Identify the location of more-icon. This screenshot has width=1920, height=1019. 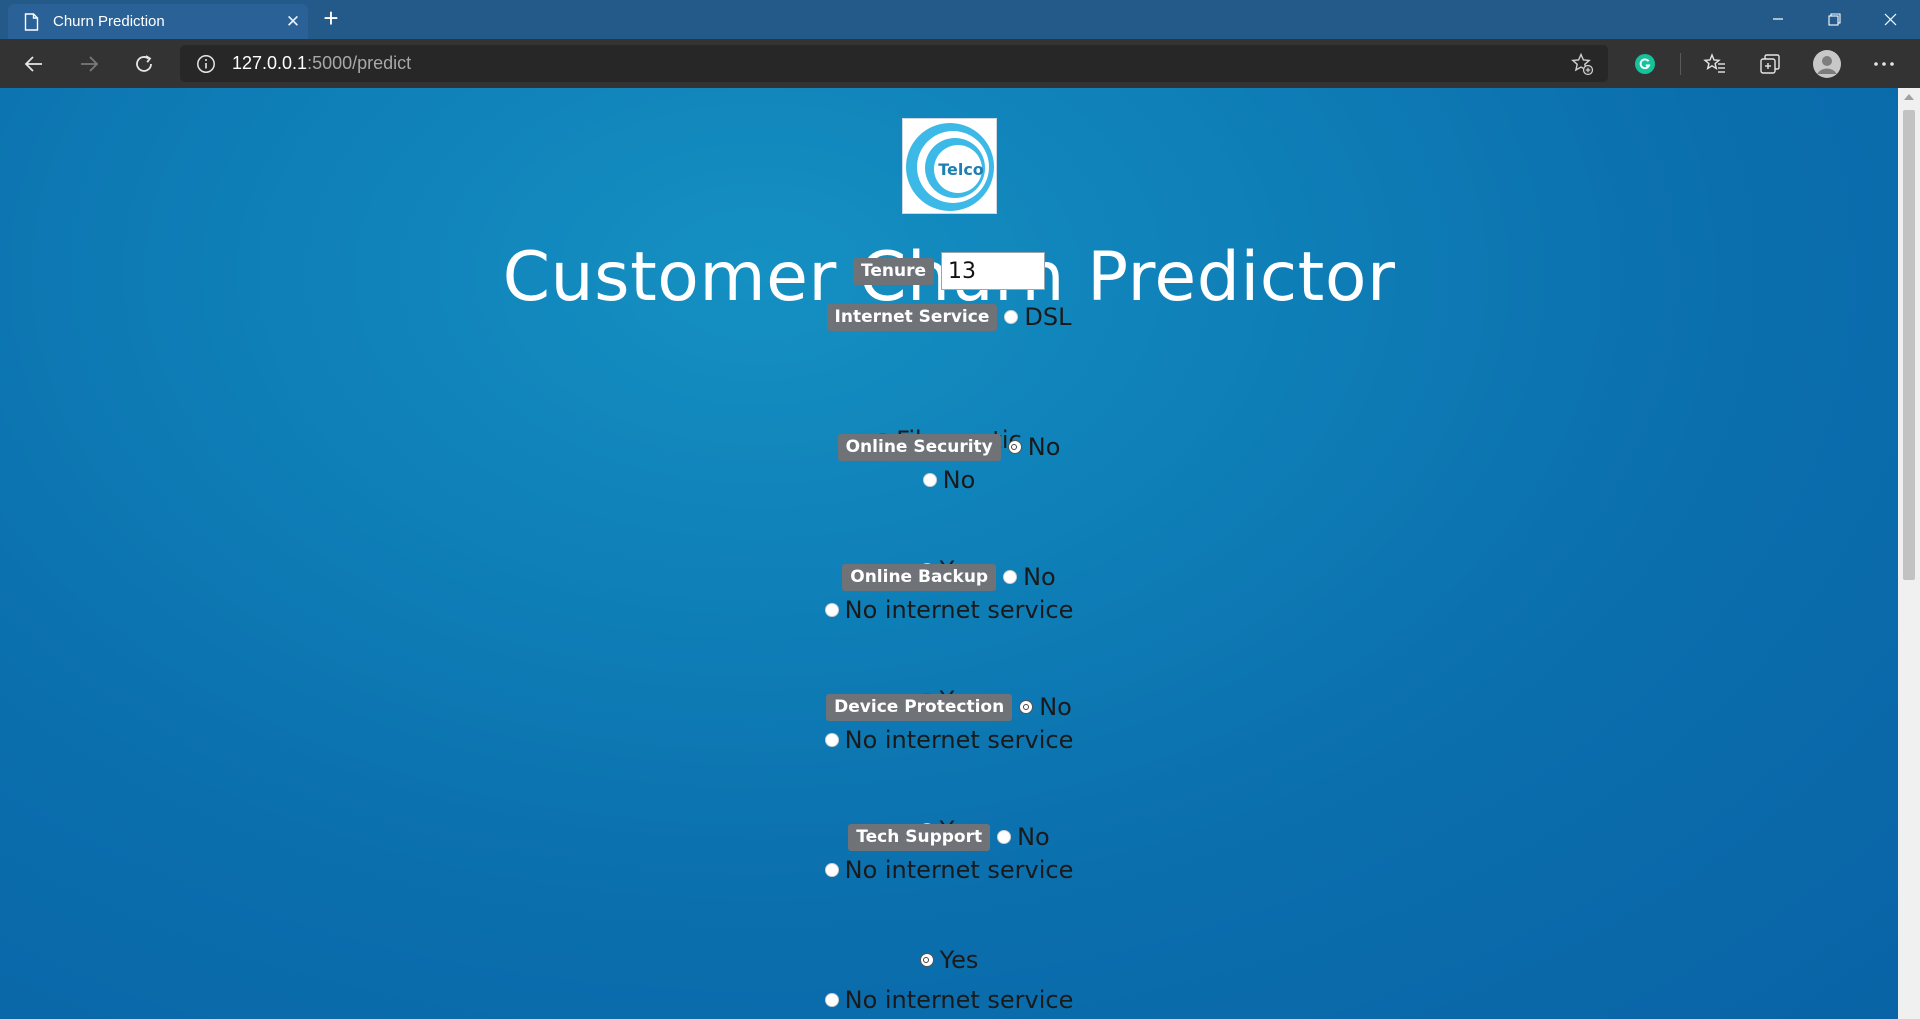
(1884, 64).